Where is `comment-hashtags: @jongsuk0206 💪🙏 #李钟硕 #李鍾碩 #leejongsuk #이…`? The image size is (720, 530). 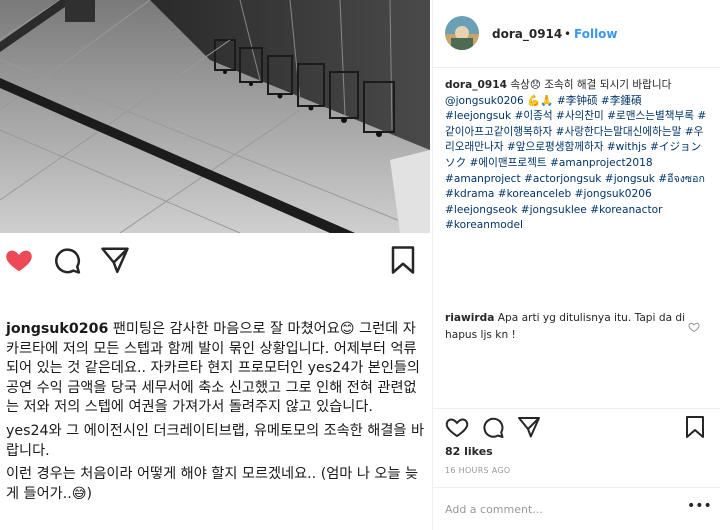
comment-hashtags: @jongsuk0206 💪🙏 #李钟硕 #李鍾碩 #leejongsuk #이… is located at coordinates (575, 163).